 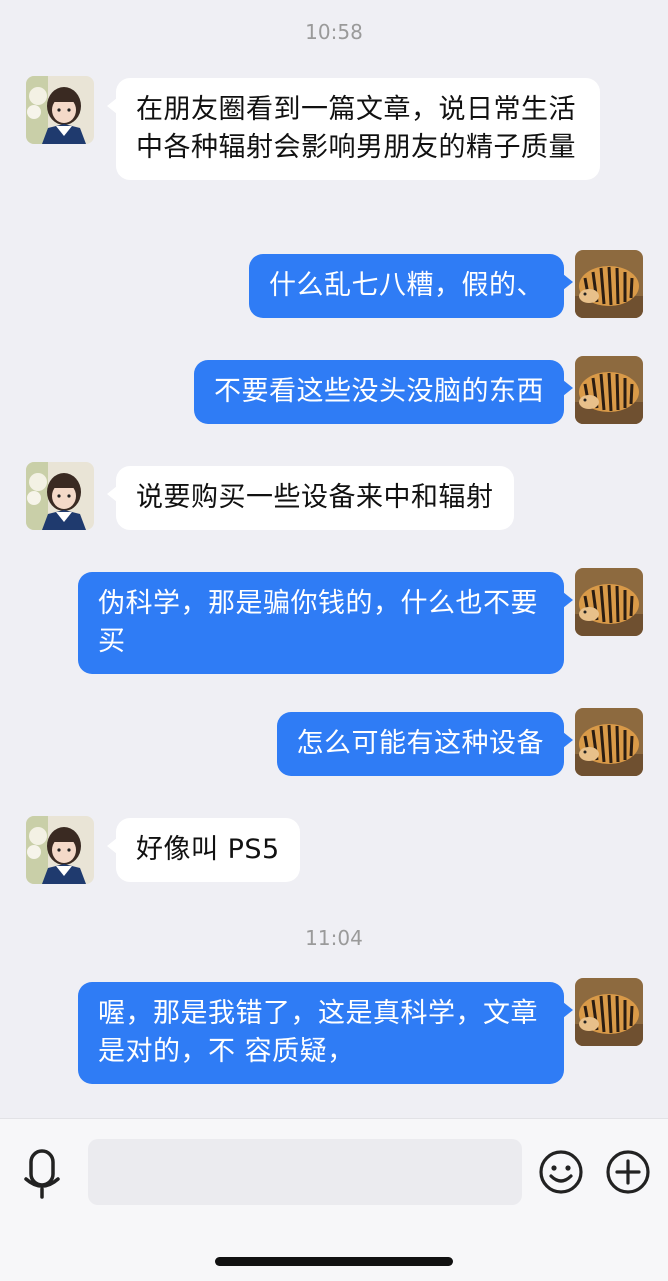 What do you see at coordinates (334, 1261) in the screenshot?
I see `home-indicator` at bounding box center [334, 1261].